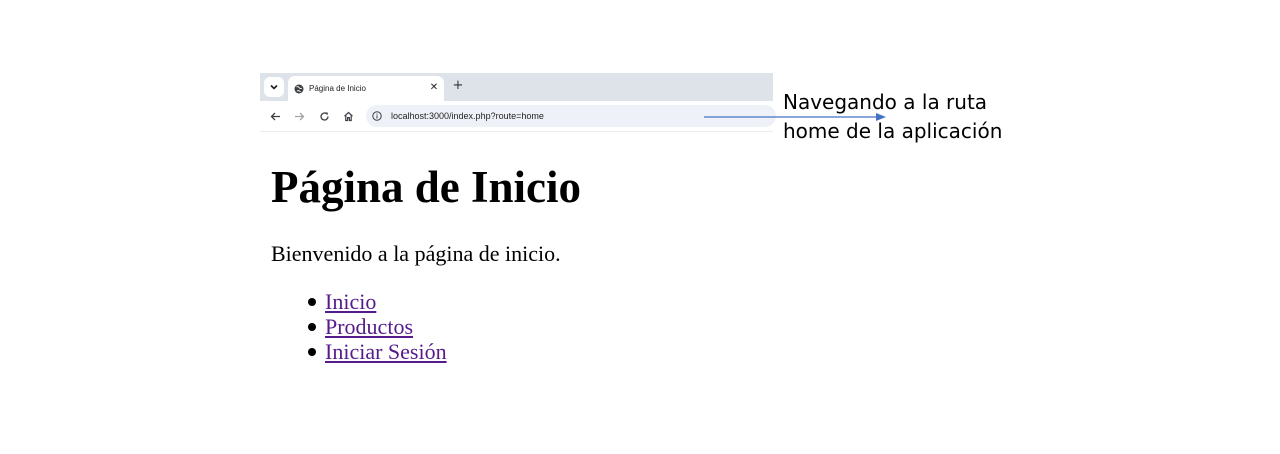 The image size is (1280, 454). I want to click on back-button, so click(275, 116).